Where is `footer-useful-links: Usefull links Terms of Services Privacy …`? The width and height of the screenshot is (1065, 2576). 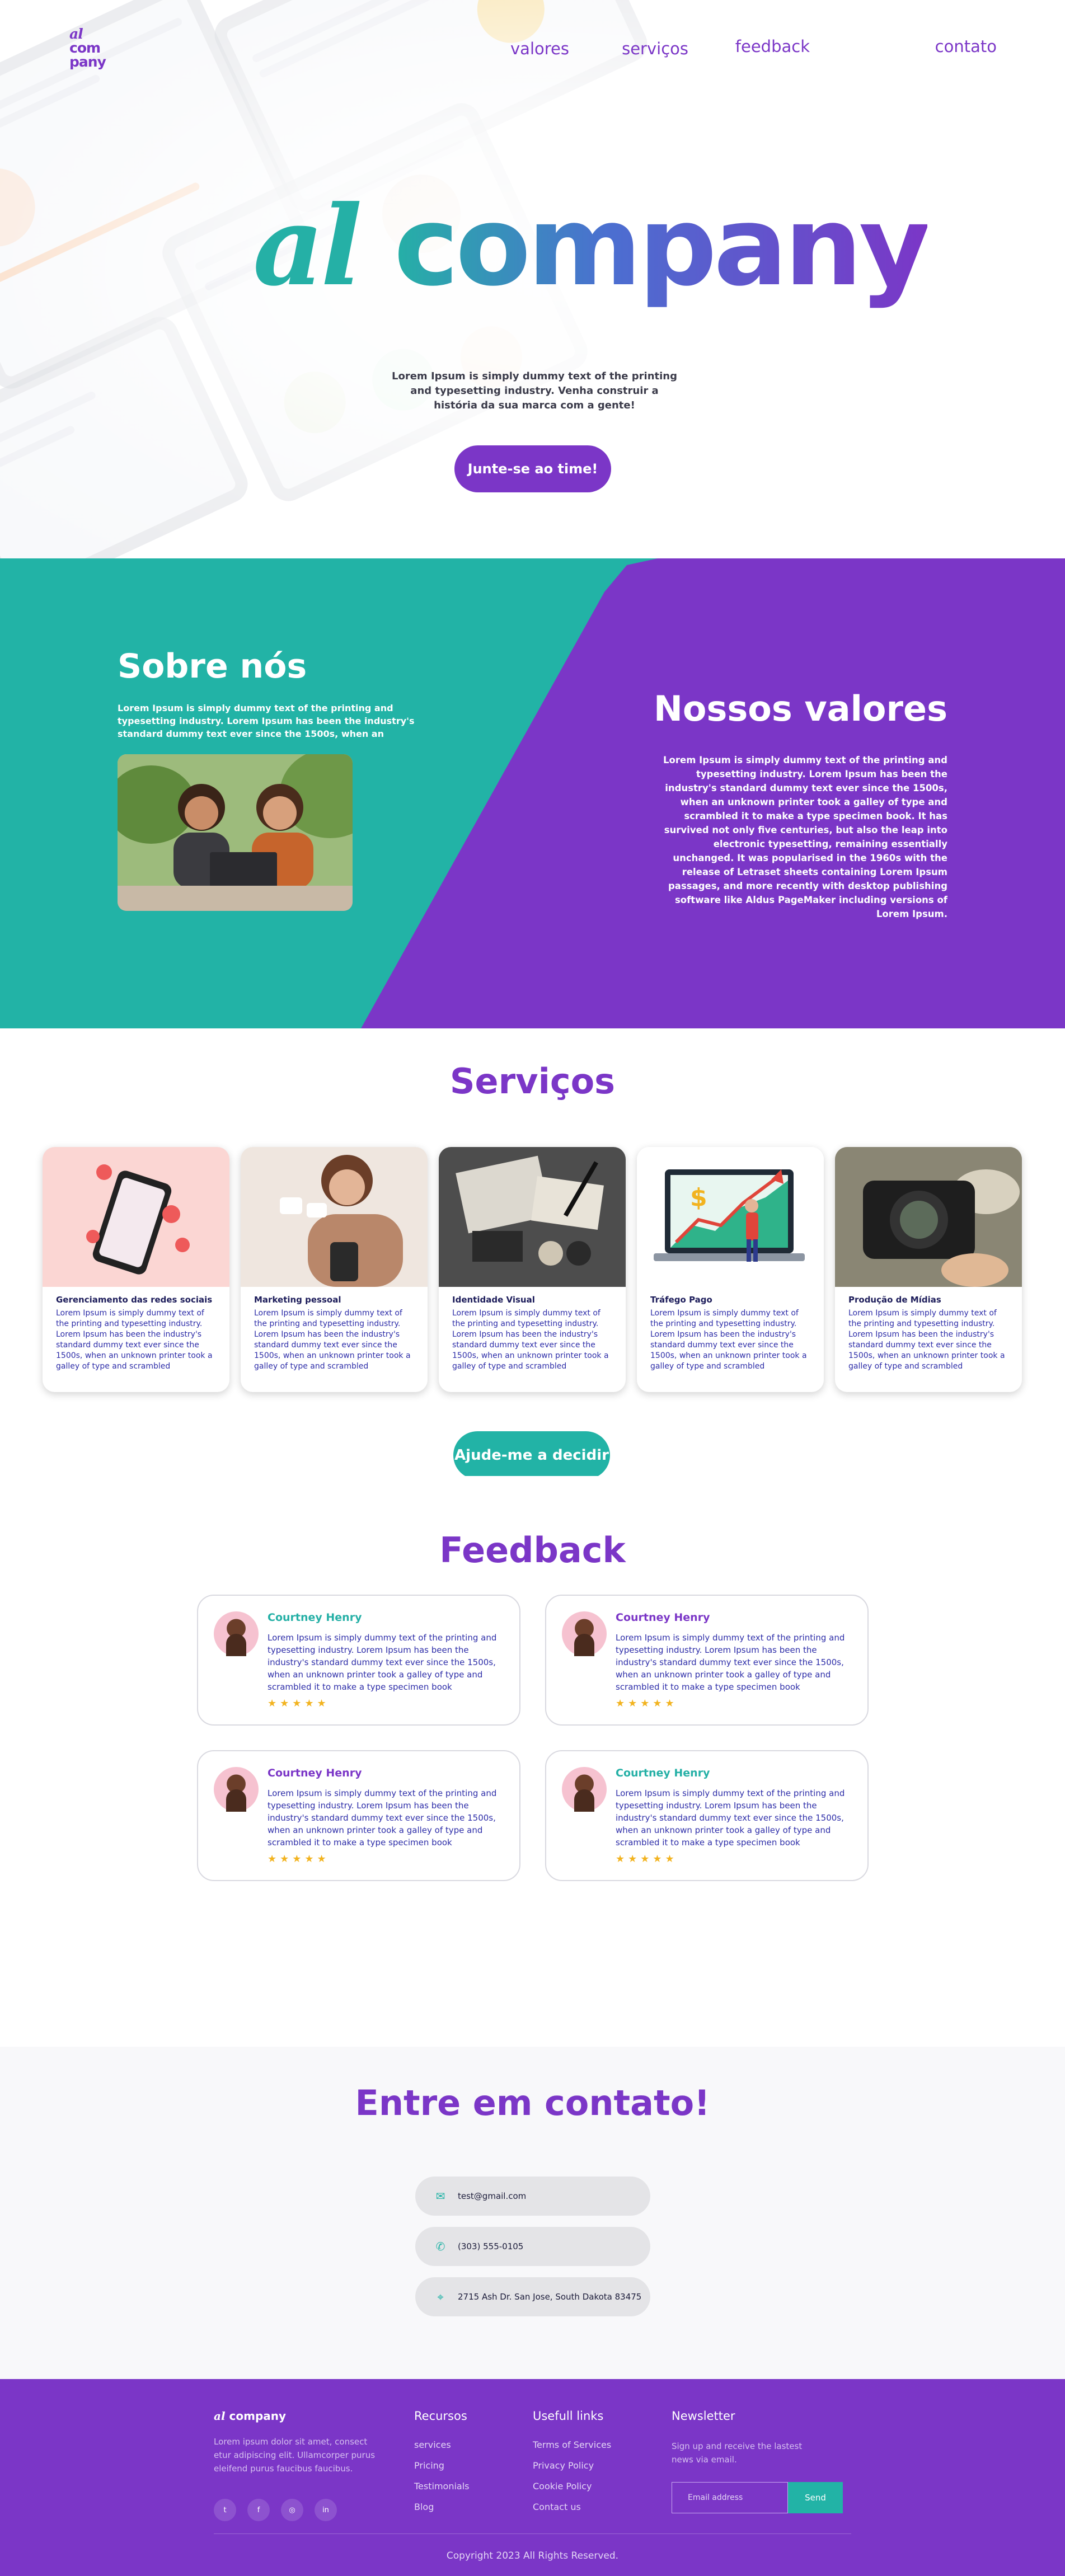
footer-useful-links: Usefull links Terms of Services Privacy … is located at coordinates (572, 2465).